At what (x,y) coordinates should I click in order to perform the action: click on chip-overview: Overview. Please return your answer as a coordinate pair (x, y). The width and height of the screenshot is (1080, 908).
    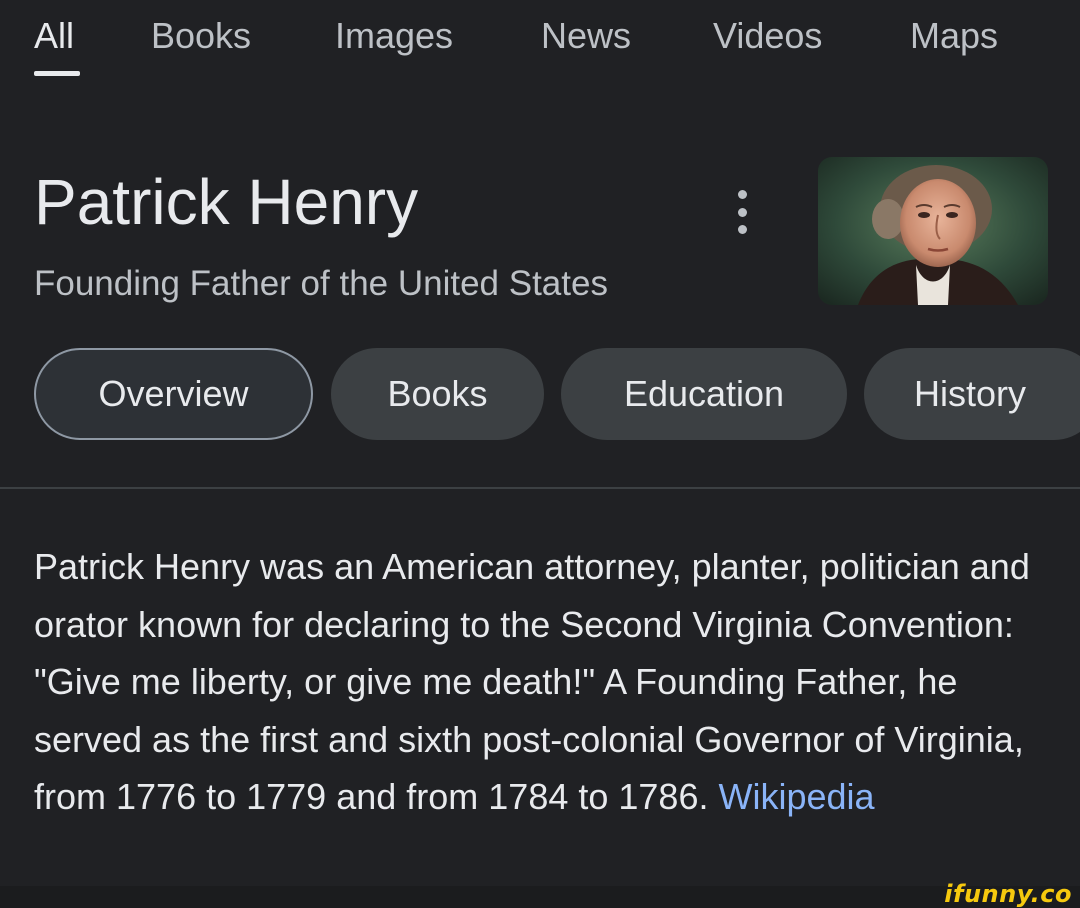
    Looking at the image, I should click on (173, 394).